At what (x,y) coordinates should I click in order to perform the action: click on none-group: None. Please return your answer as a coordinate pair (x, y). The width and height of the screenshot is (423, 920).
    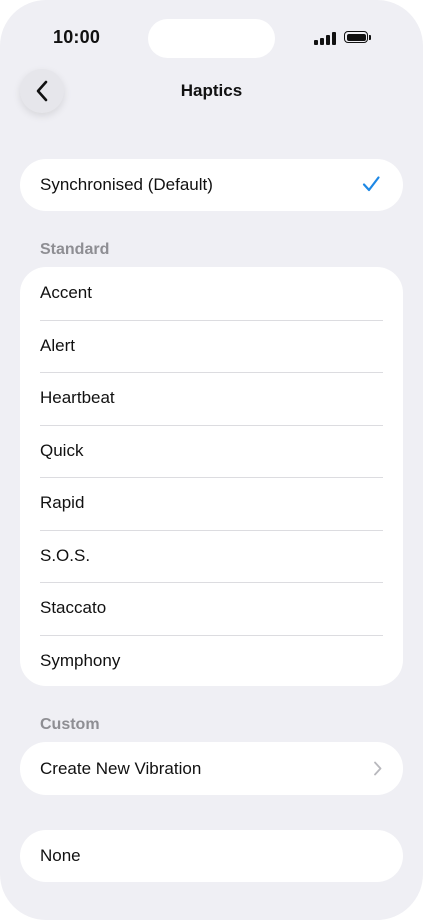
    Looking at the image, I should click on (211, 856).